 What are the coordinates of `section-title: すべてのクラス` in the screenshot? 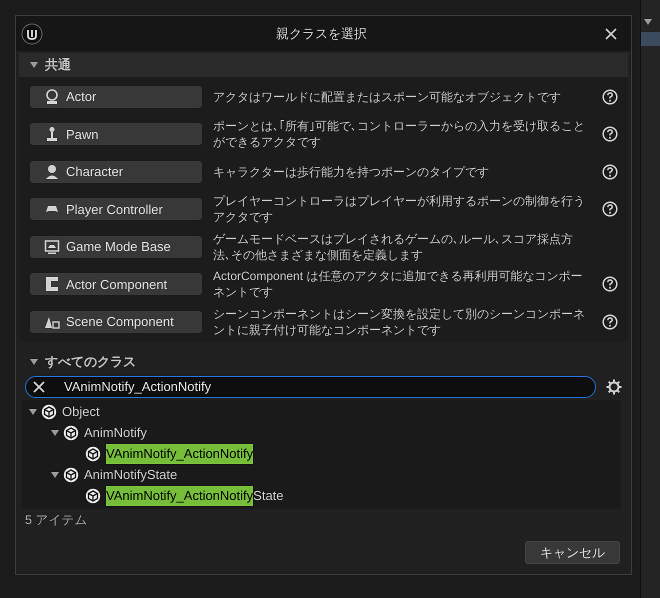 It's located at (90, 362).